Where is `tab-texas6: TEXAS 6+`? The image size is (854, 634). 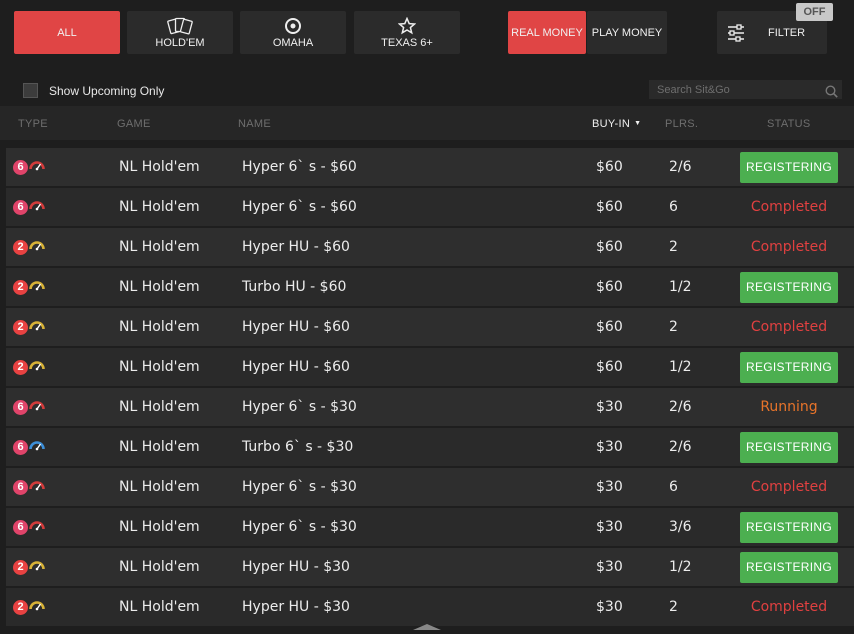 tab-texas6: TEXAS 6+ is located at coordinates (407, 32).